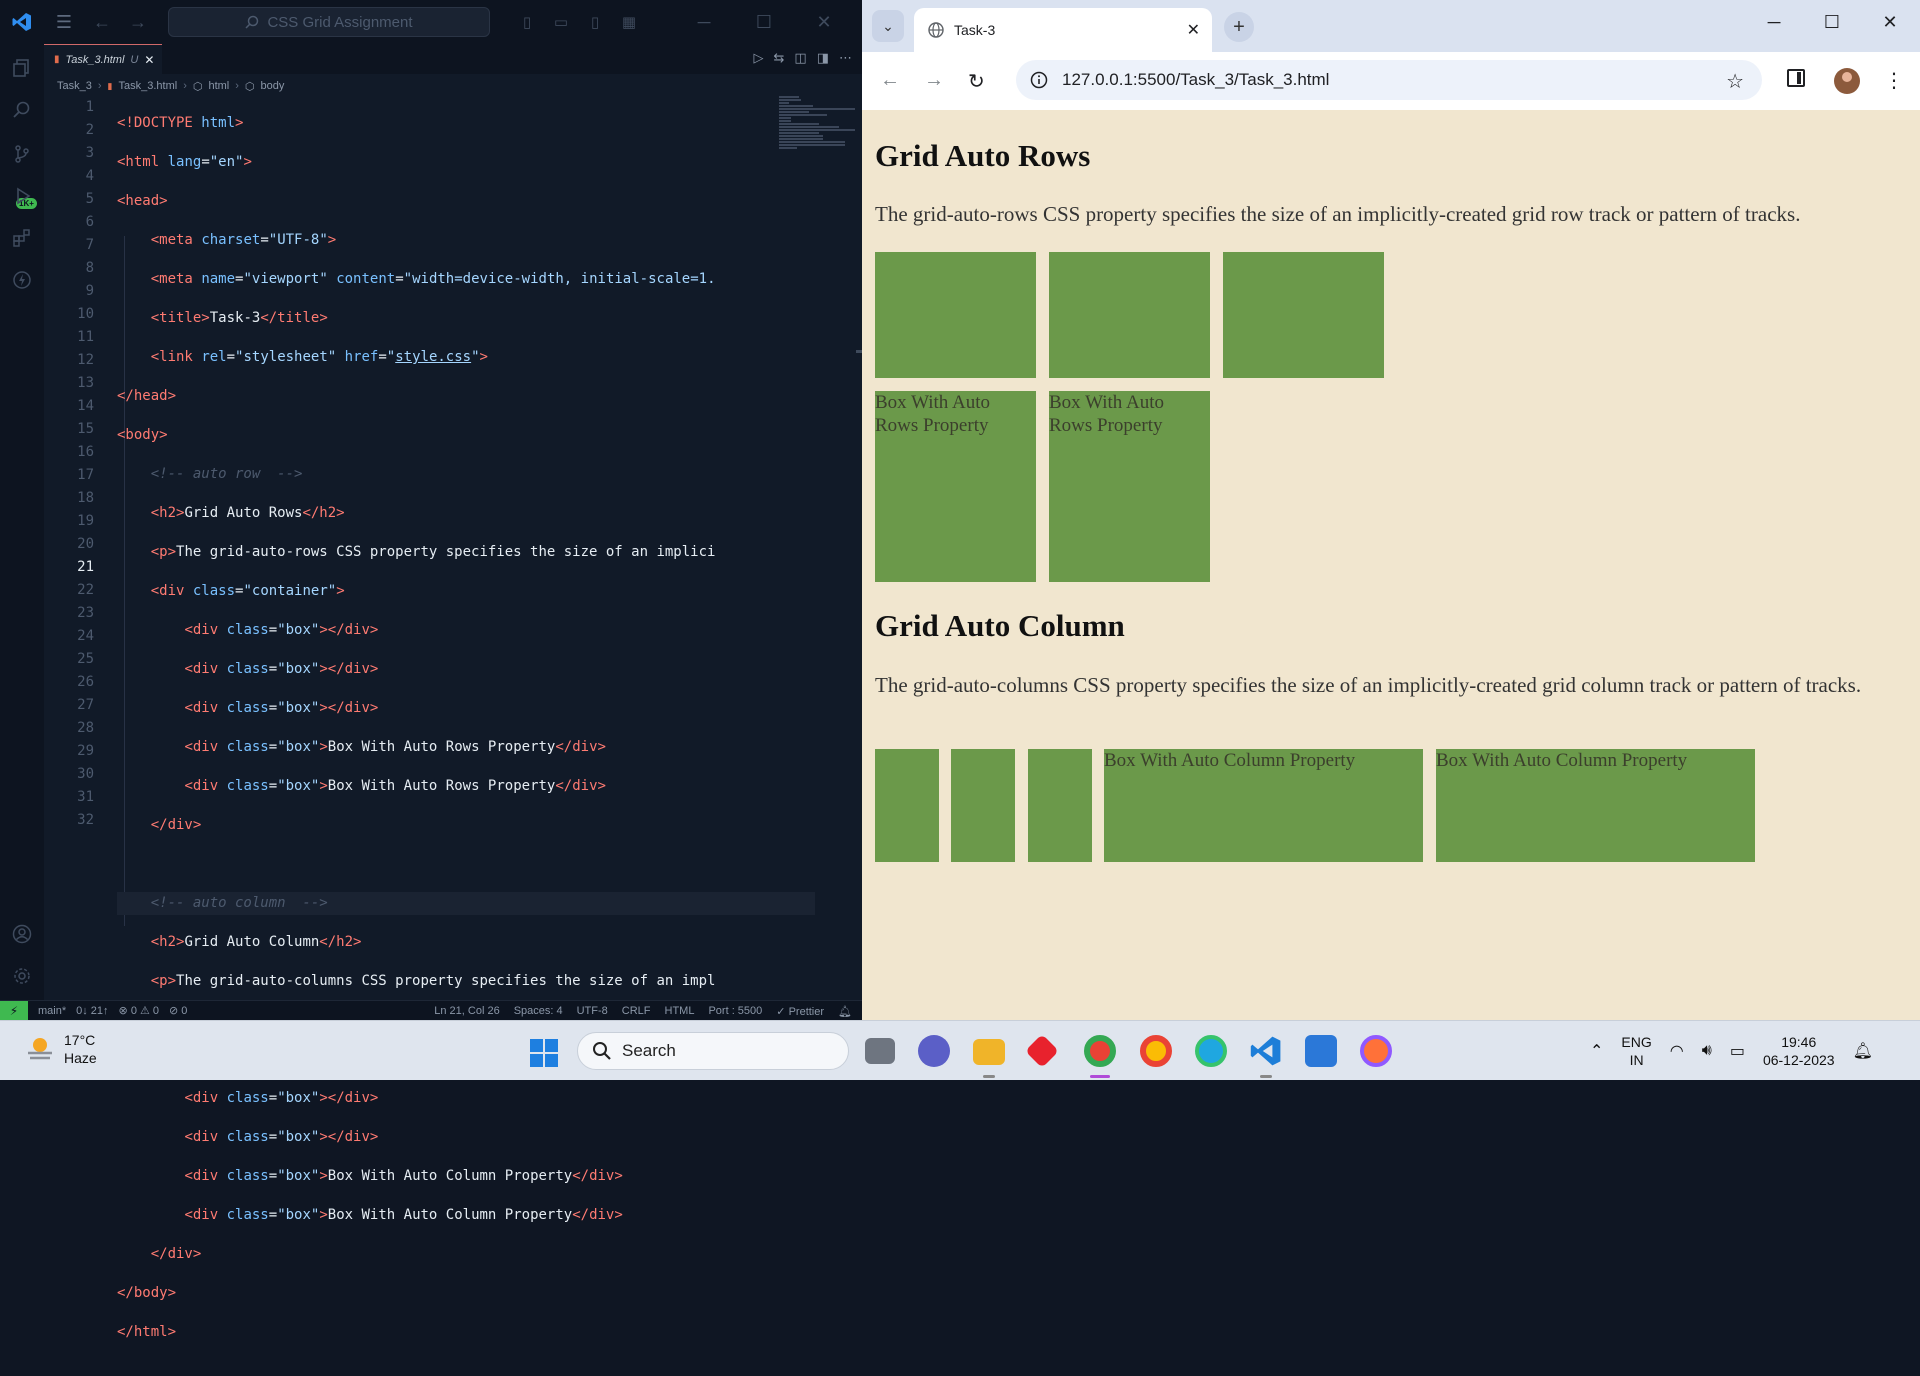  What do you see at coordinates (1799, 1051) in the screenshot?
I see `clock: 19:46 06-12-2023` at bounding box center [1799, 1051].